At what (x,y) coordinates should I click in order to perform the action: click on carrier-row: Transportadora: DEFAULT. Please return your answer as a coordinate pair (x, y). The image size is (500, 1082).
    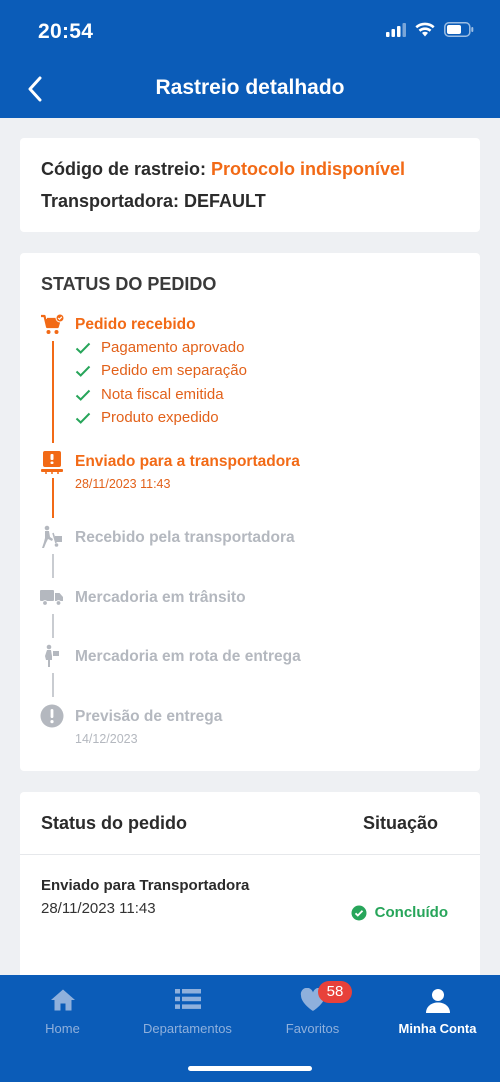
    Looking at the image, I should click on (153, 201).